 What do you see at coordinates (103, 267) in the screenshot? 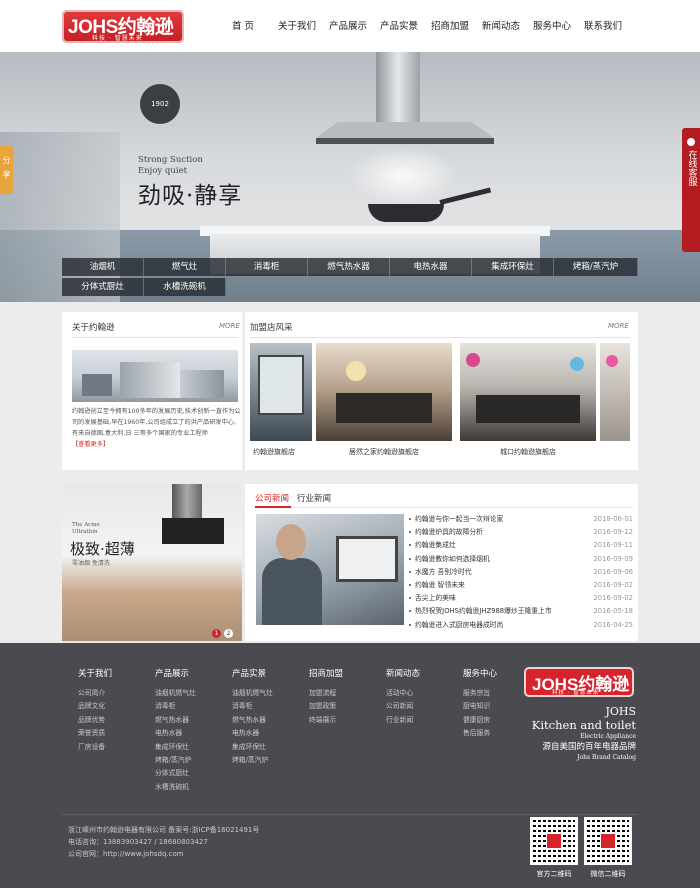
I see `category-range-hood: 油烟机` at bounding box center [103, 267].